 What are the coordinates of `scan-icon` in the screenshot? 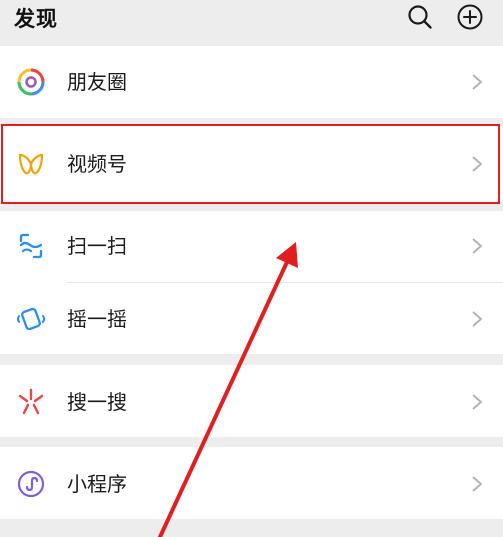 It's located at (31, 246).